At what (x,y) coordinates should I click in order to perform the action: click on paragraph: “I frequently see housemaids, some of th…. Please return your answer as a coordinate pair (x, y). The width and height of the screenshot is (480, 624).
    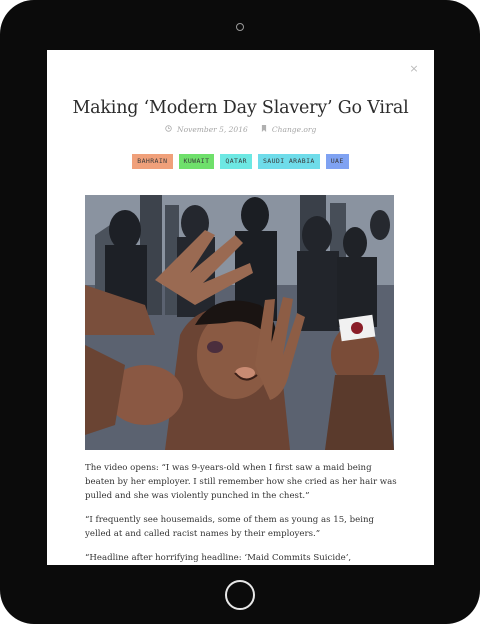
    Looking at the image, I should click on (230, 527).